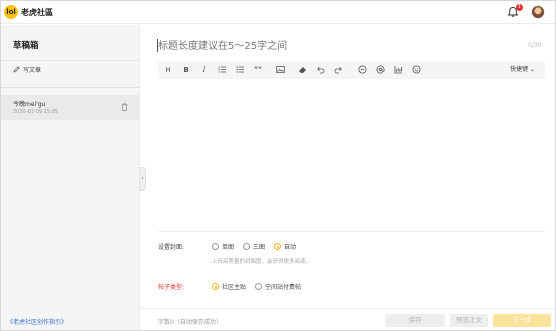  I want to click on draft-title: 今晚mei'gu, so click(29, 104).